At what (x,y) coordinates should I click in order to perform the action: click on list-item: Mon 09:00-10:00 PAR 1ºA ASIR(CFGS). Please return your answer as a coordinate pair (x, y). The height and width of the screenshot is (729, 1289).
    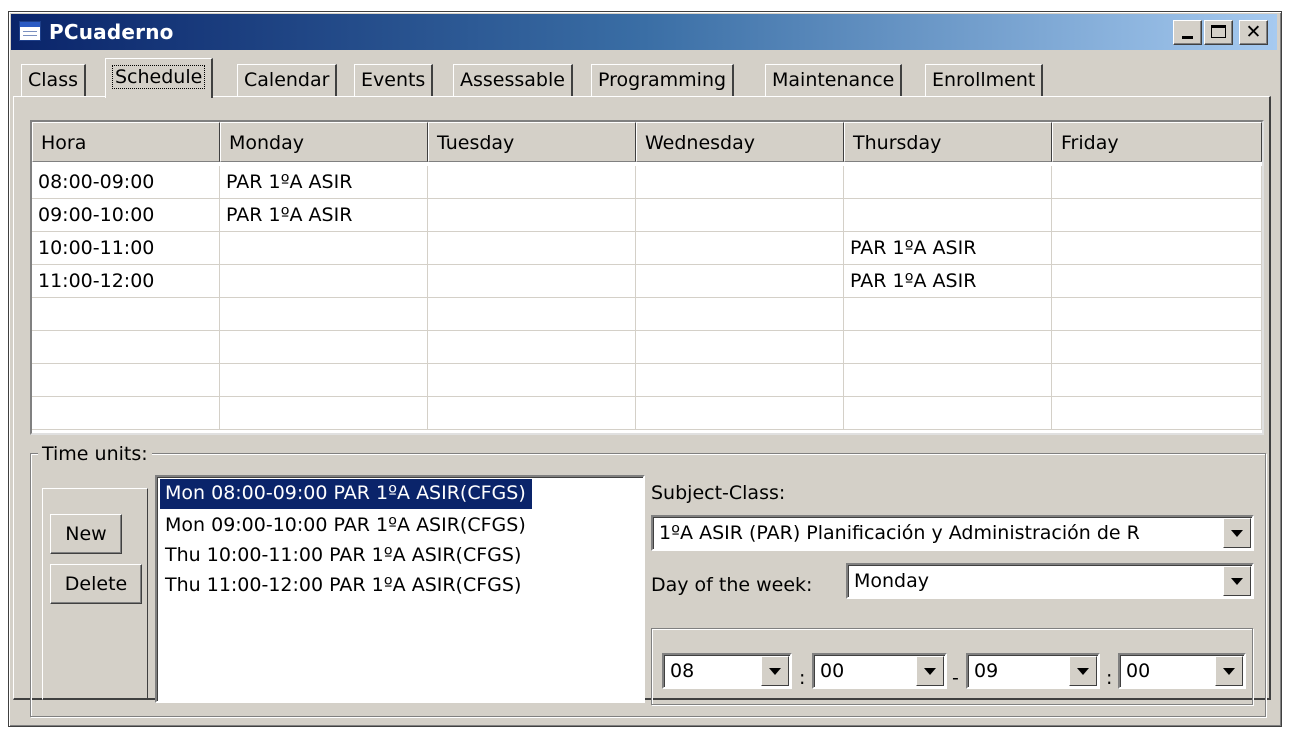
    Looking at the image, I should click on (346, 526).